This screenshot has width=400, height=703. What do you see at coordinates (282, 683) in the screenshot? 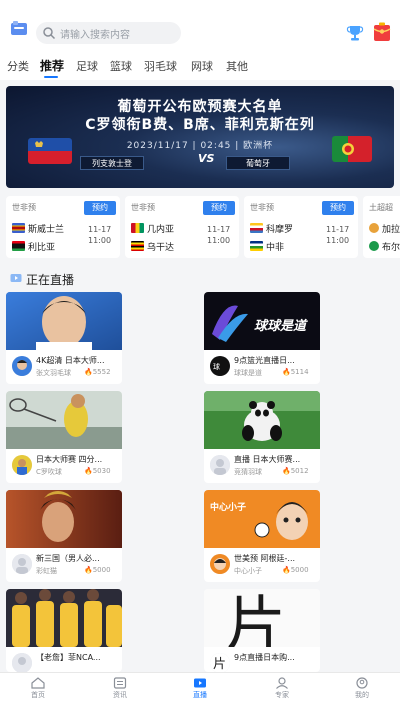
I see `expert-icon` at bounding box center [282, 683].